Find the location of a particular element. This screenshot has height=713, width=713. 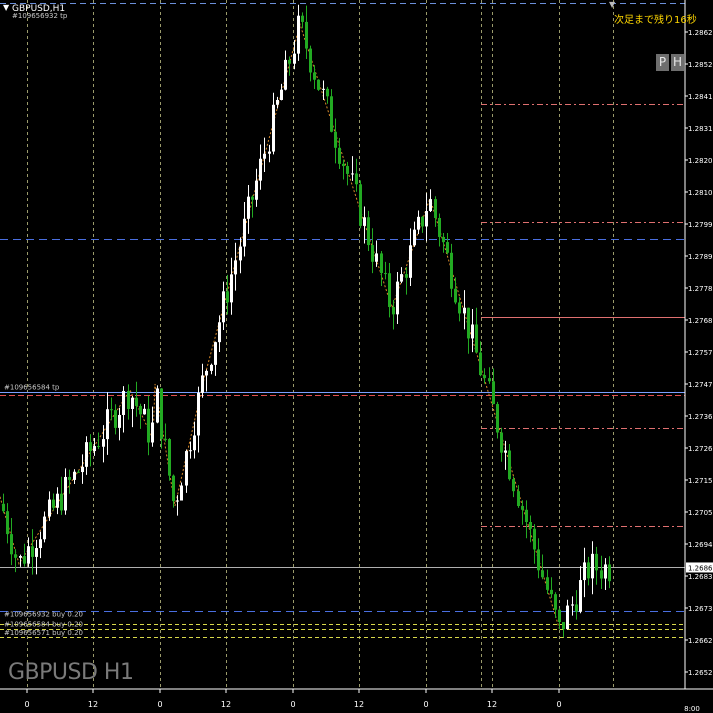

price-tick-label: 1.28415 is located at coordinates (700, 97).